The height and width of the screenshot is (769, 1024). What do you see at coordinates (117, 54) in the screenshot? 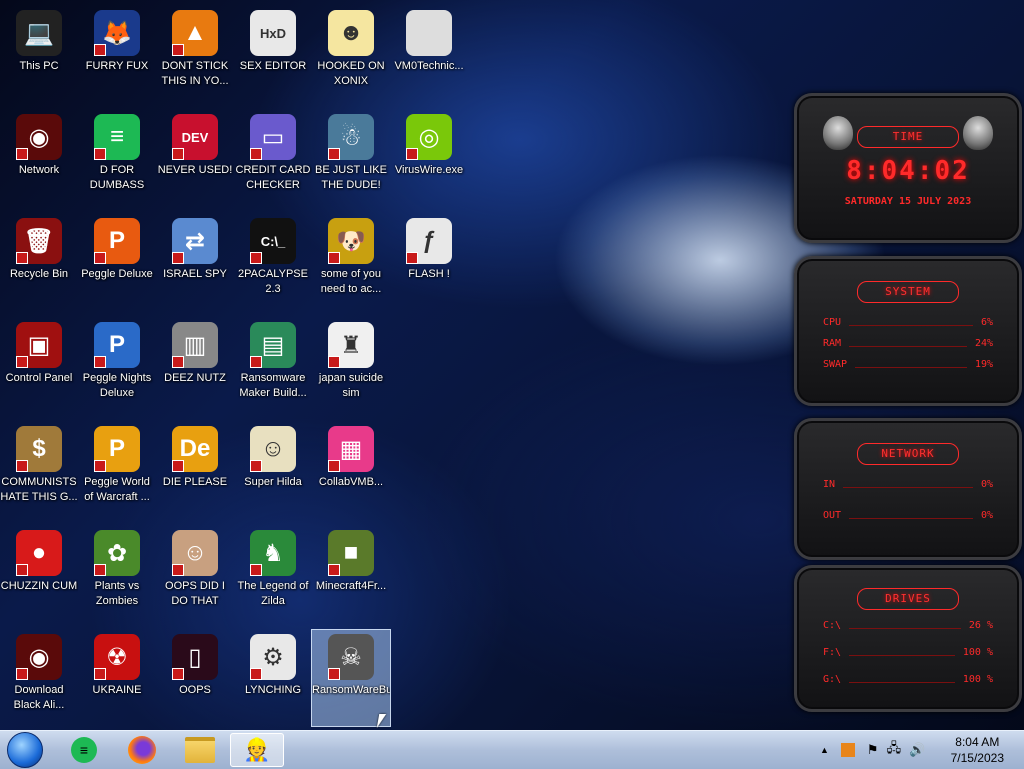
I see `desktop-icon: 🦊 FURRY FUX` at bounding box center [117, 54].